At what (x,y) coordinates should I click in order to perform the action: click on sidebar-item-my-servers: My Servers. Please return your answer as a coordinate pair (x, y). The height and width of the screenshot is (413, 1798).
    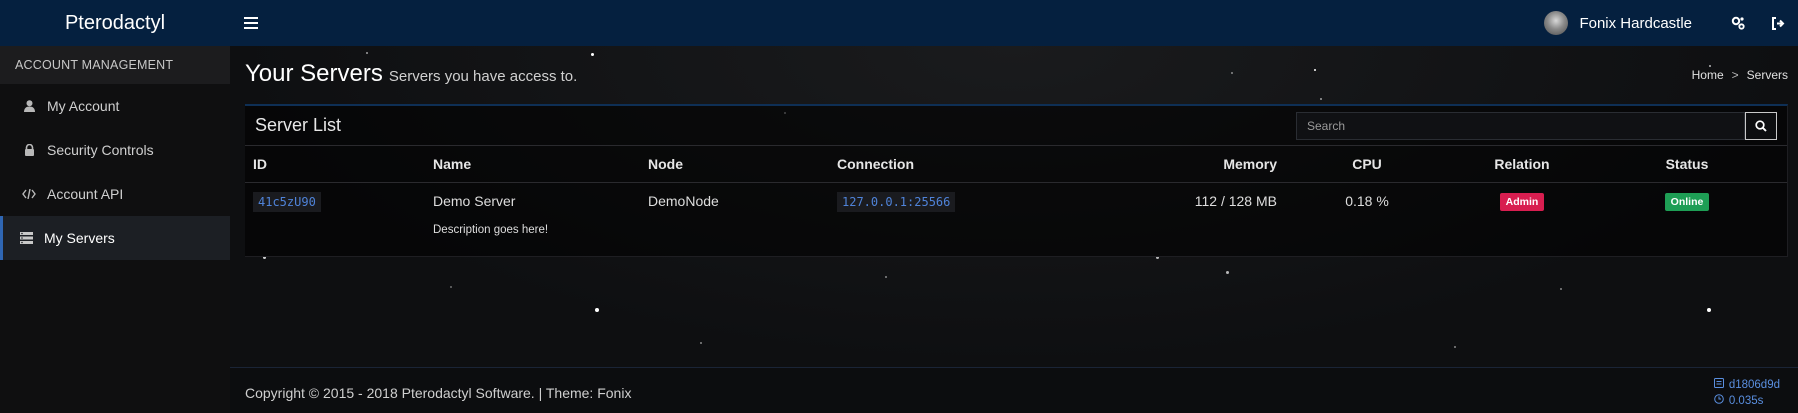
    Looking at the image, I should click on (115, 238).